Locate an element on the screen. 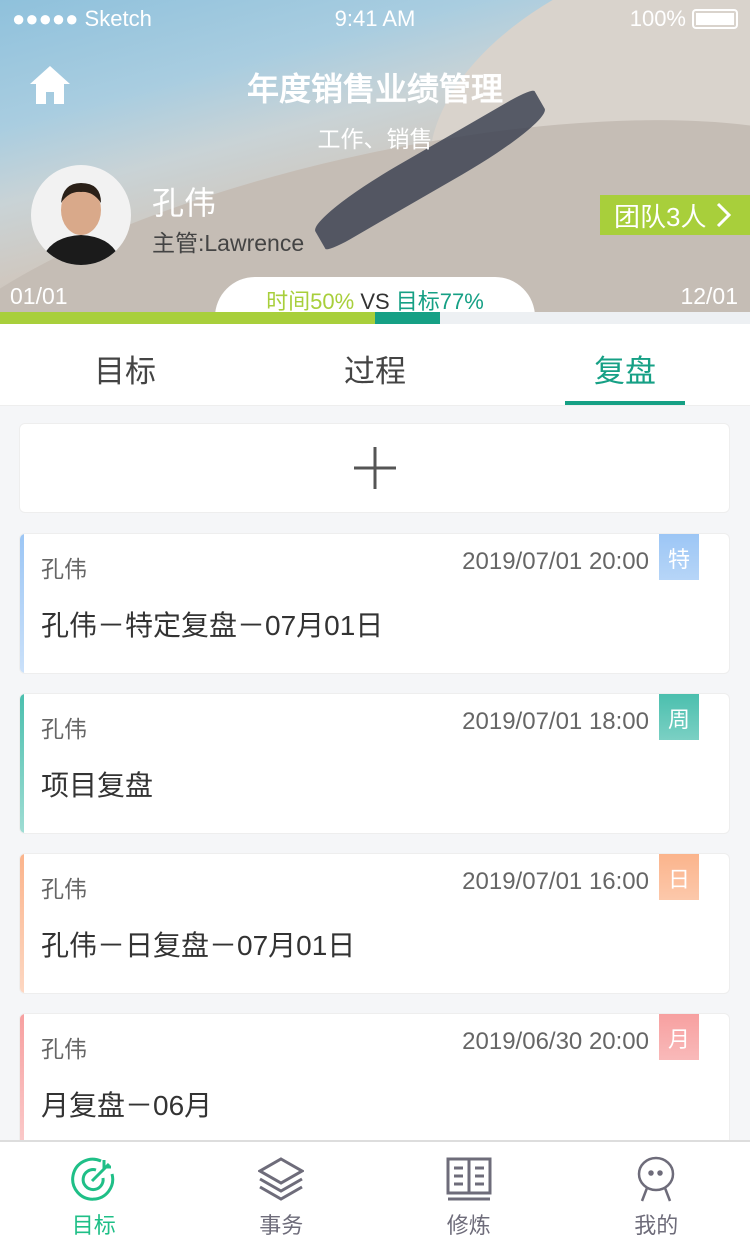 The width and height of the screenshot is (750, 1250). card-title: 项目复盘 is located at coordinates (97, 785).